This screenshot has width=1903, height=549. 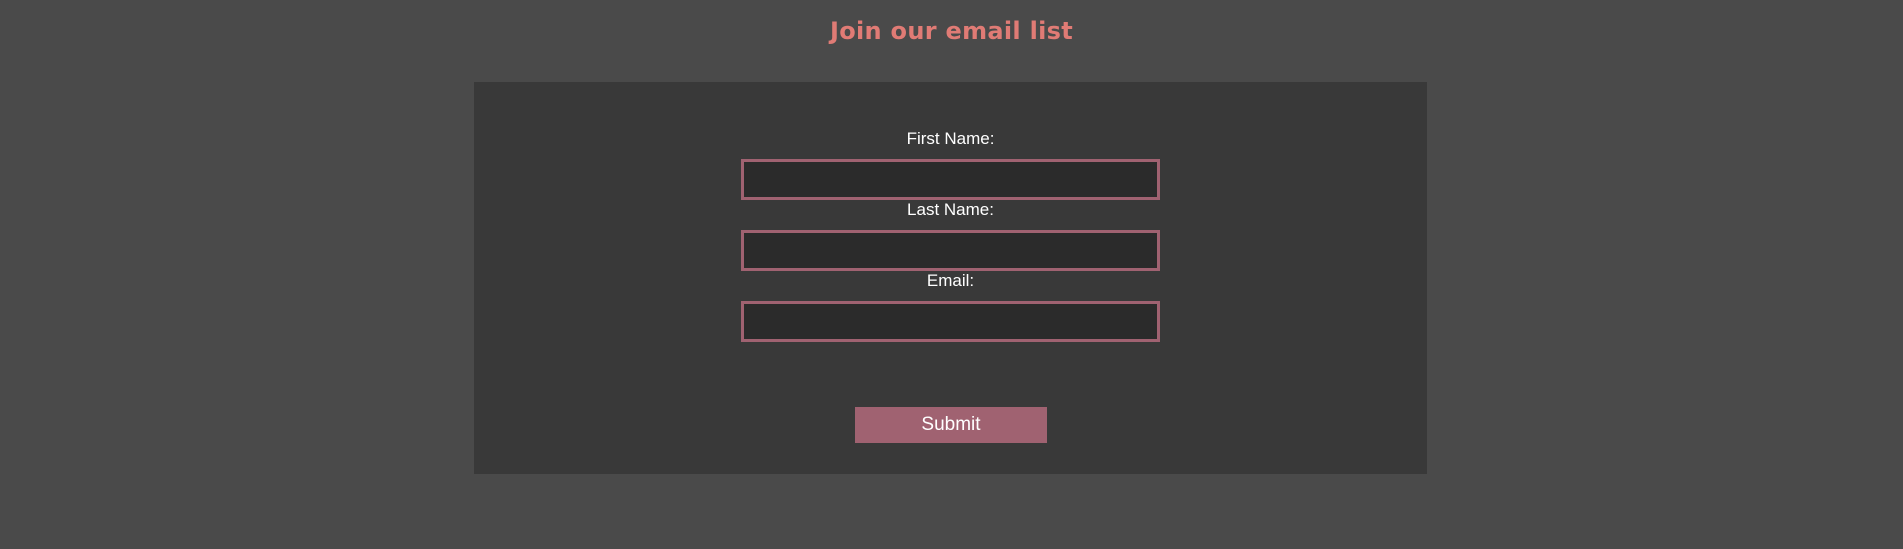 What do you see at coordinates (951, 31) in the screenshot?
I see `page-title: Join our email list` at bounding box center [951, 31].